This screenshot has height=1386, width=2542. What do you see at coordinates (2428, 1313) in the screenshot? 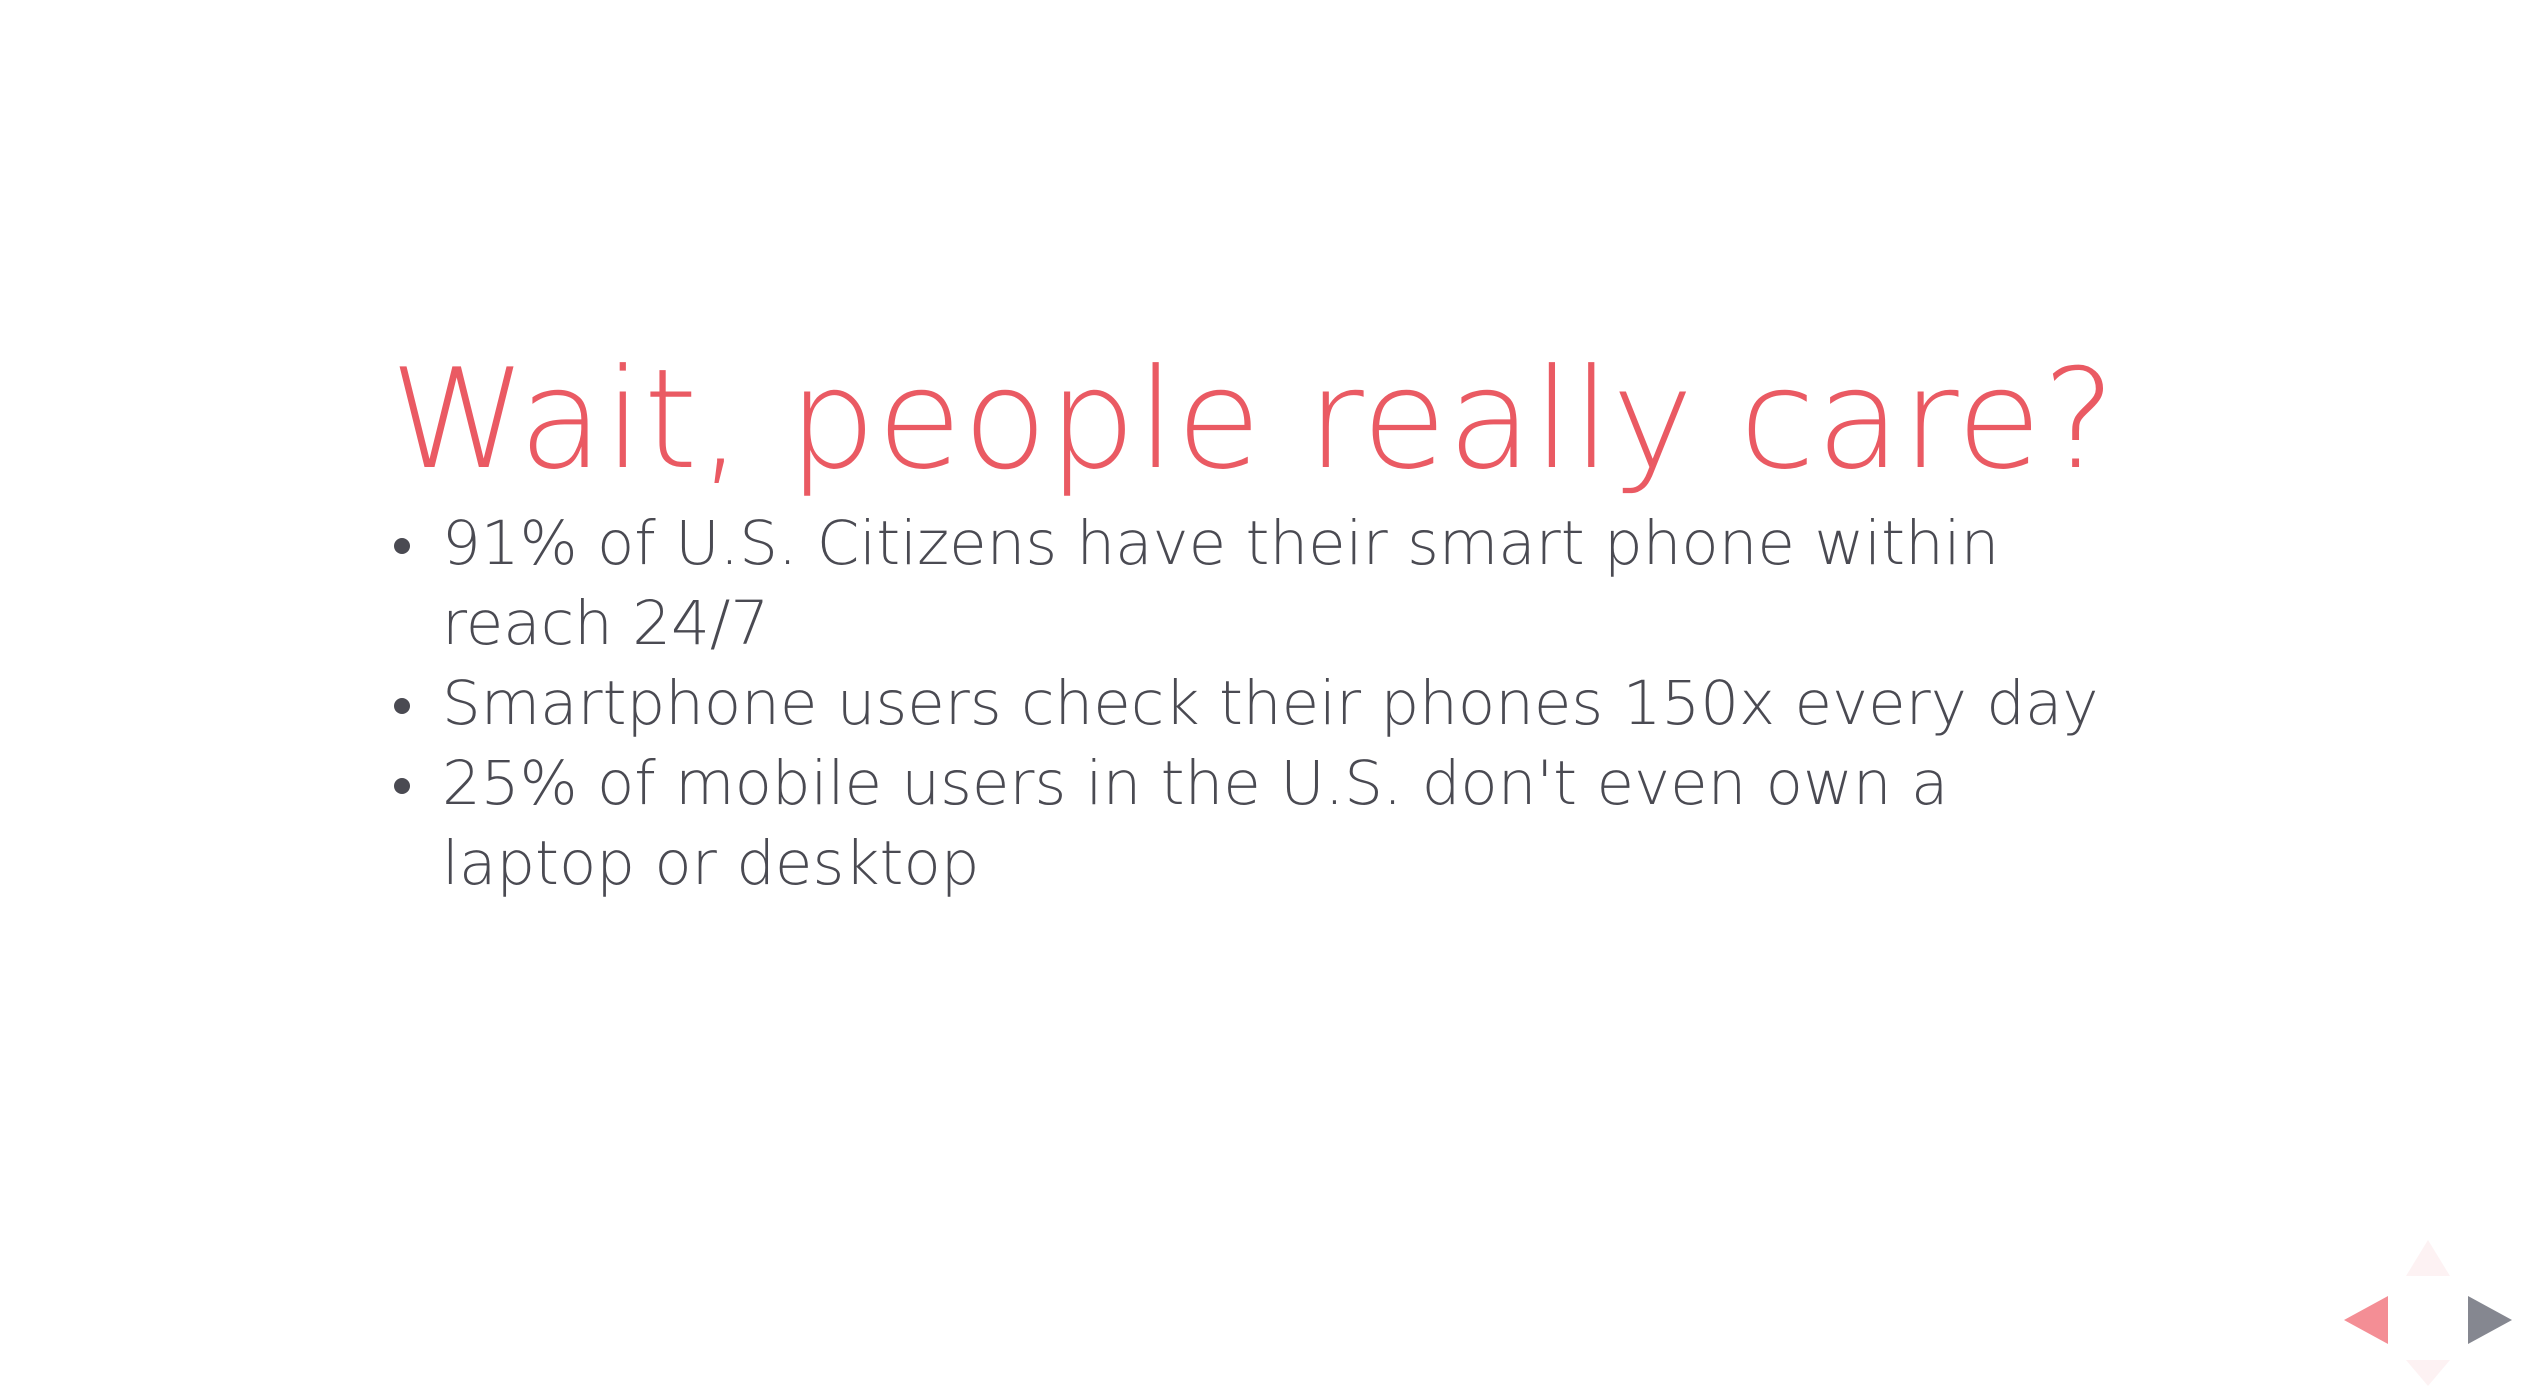
I see `slide-navigation-controls` at bounding box center [2428, 1313].